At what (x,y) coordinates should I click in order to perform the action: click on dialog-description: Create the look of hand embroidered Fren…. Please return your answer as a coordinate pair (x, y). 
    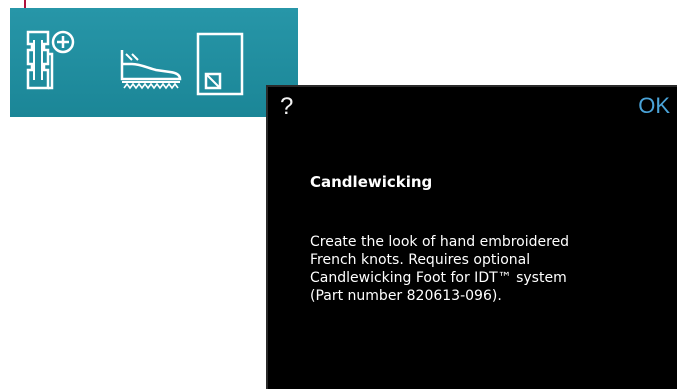
    Looking at the image, I should click on (480, 269).